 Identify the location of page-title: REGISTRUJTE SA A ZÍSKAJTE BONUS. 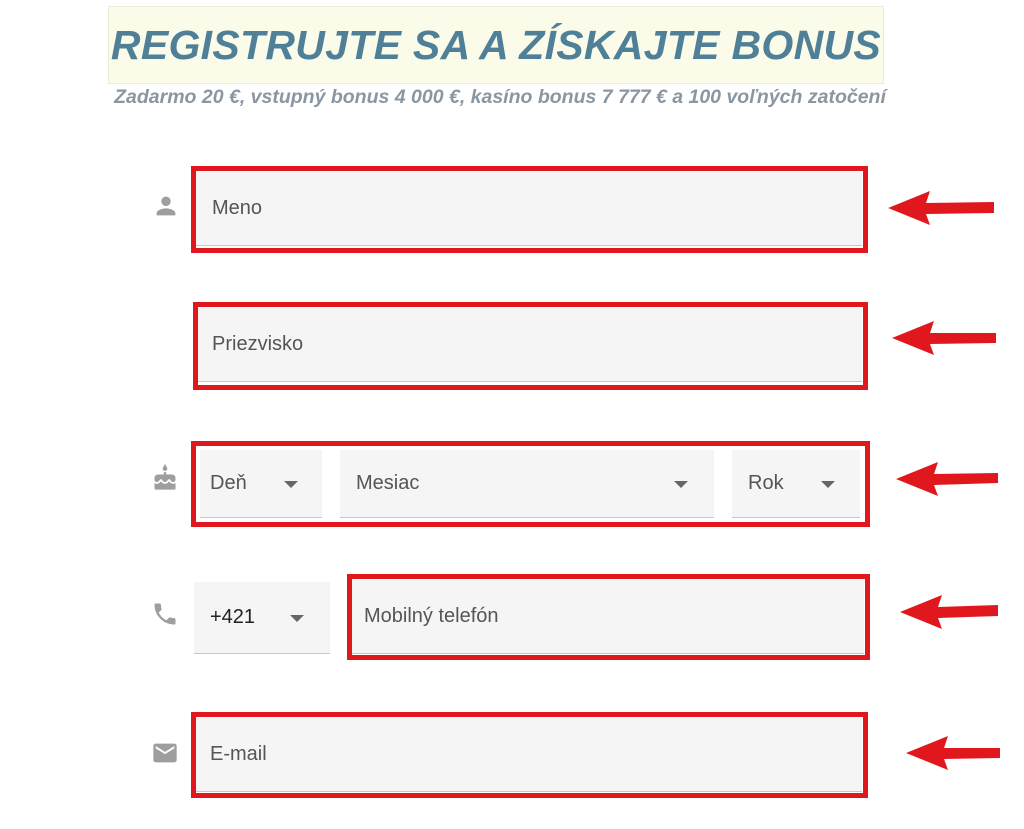
(496, 44).